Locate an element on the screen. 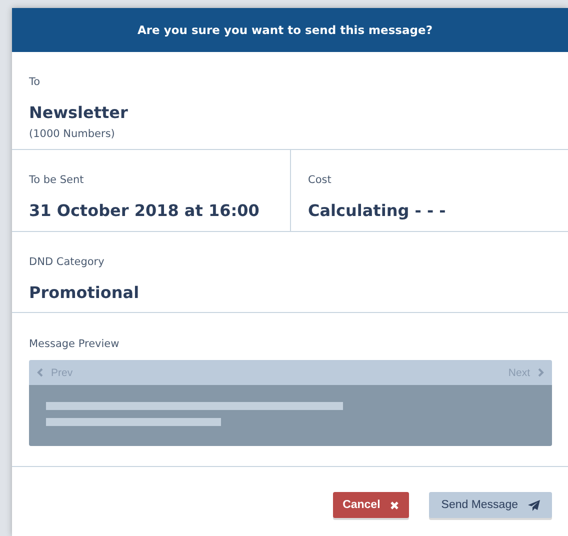  field-label: DND Category is located at coordinates (66, 262).